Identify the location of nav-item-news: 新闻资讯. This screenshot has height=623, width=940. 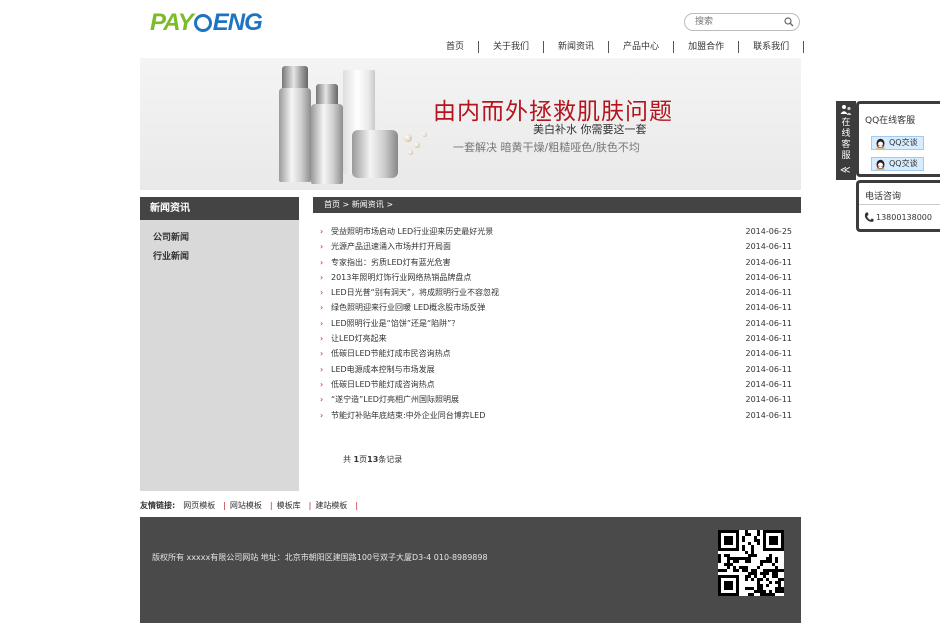
(575, 47).